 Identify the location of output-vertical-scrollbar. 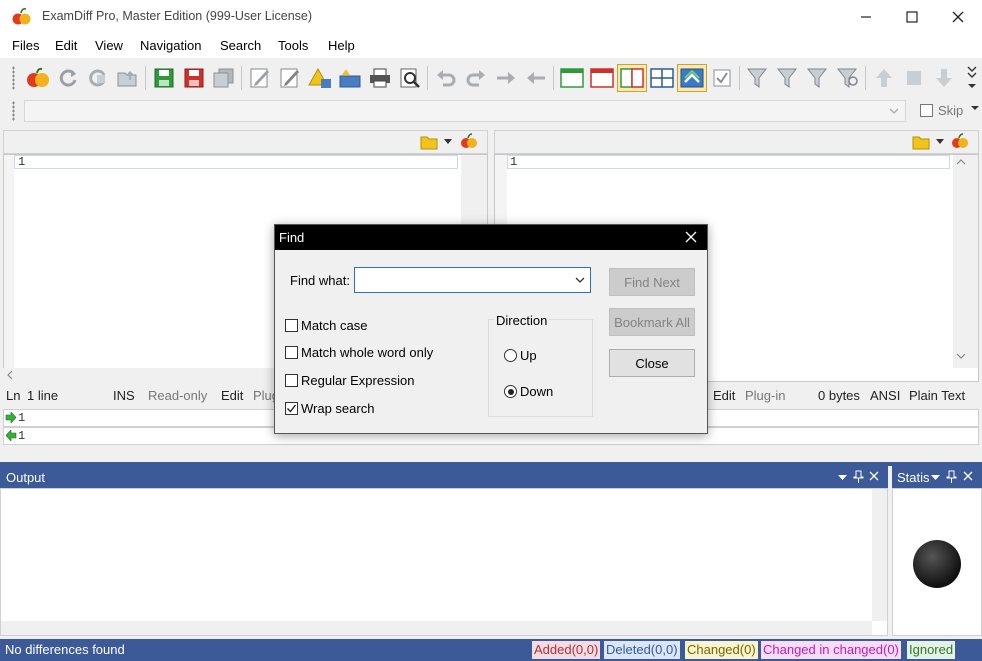
(879, 555).